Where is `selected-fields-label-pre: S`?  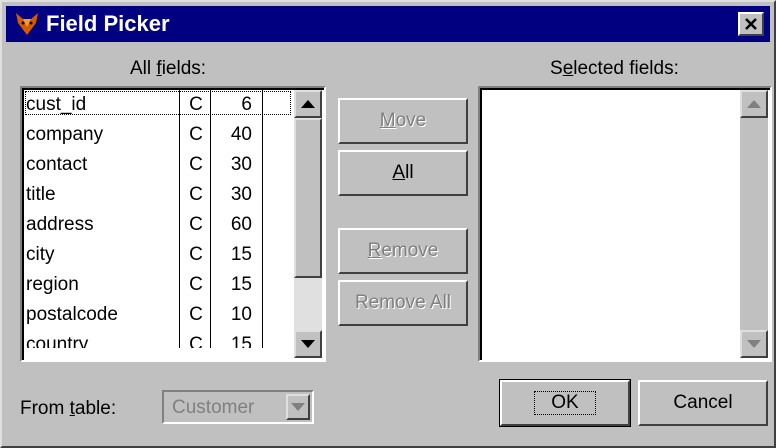 selected-fields-label-pre: S is located at coordinates (556, 68).